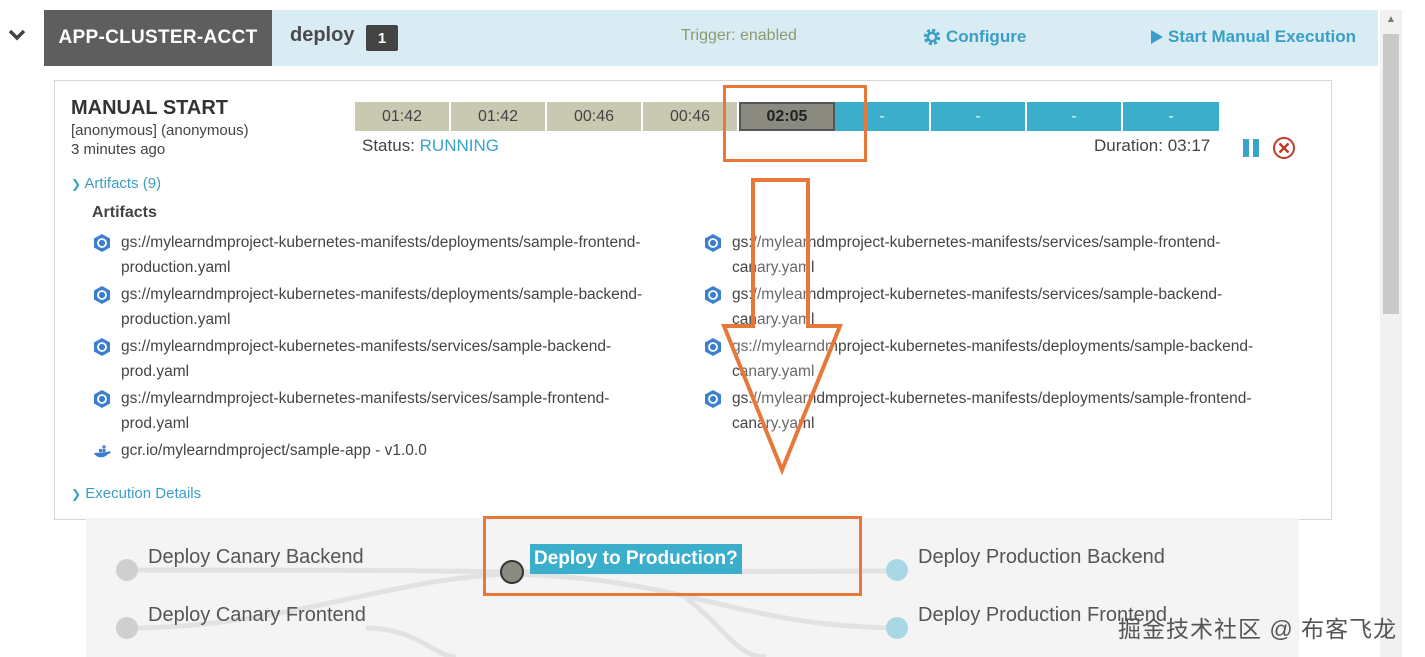  I want to click on execution-title: MANUAL START, so click(150, 108).